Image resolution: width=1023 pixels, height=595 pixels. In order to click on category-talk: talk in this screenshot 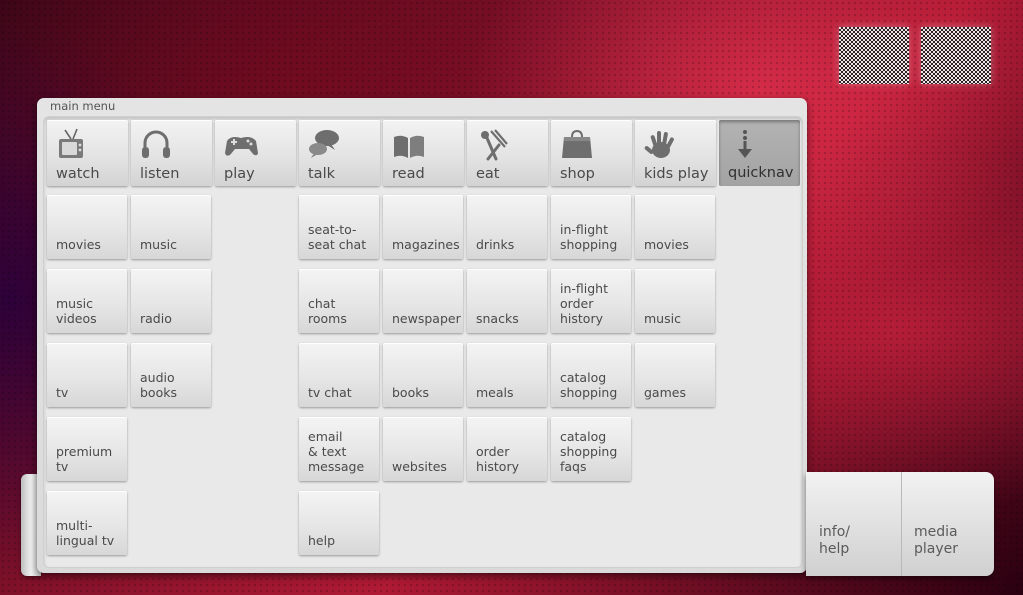, I will do `click(339, 153)`.